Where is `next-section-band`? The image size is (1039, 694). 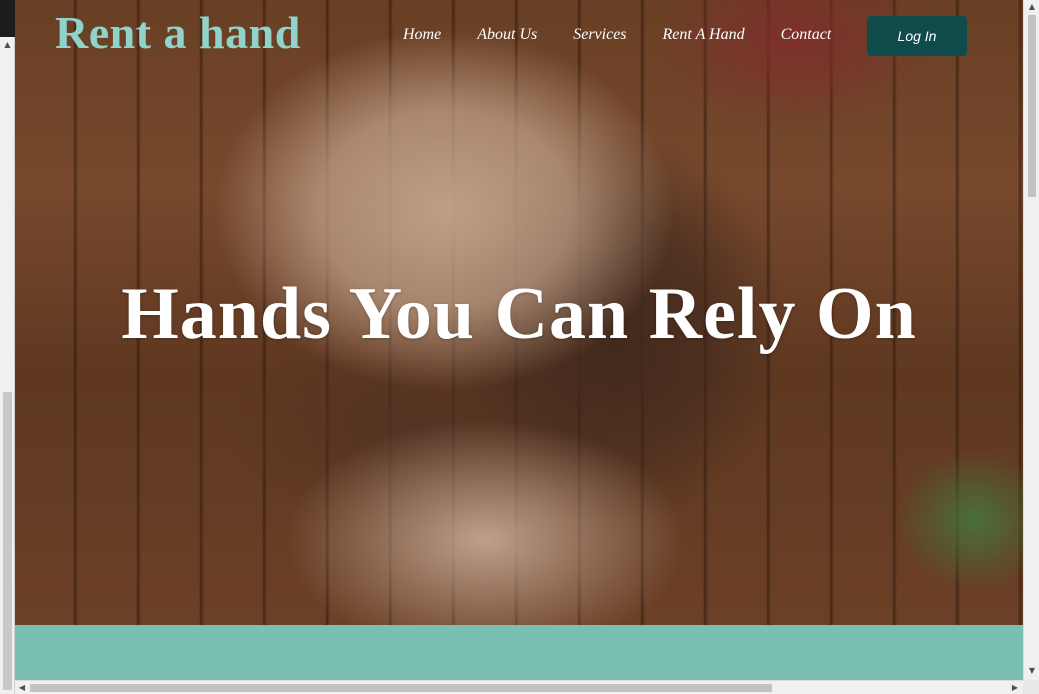 next-section-band is located at coordinates (519, 652).